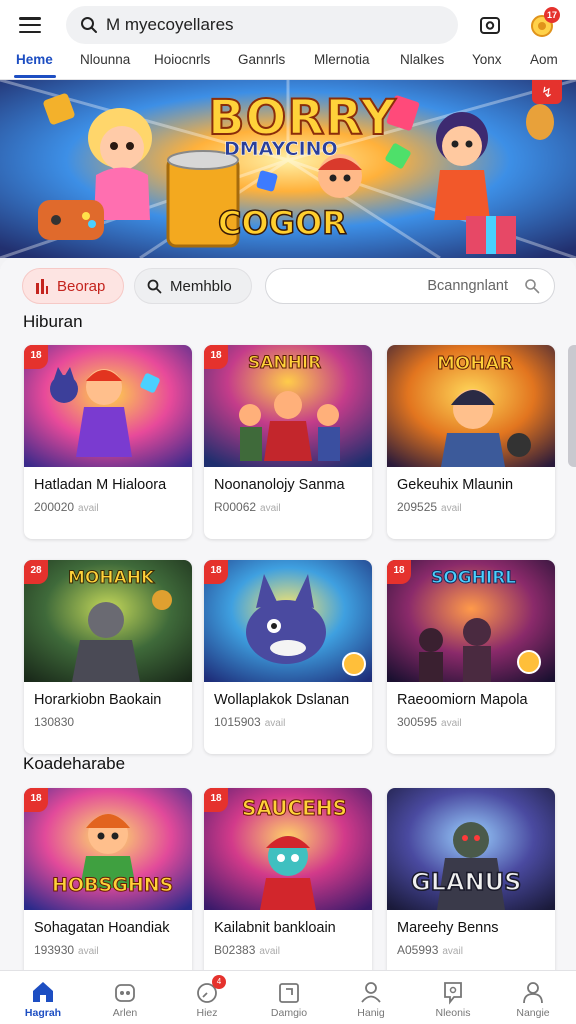 The height and width of the screenshot is (1024, 576). I want to click on game-title: Mareehy Benns, so click(448, 928).